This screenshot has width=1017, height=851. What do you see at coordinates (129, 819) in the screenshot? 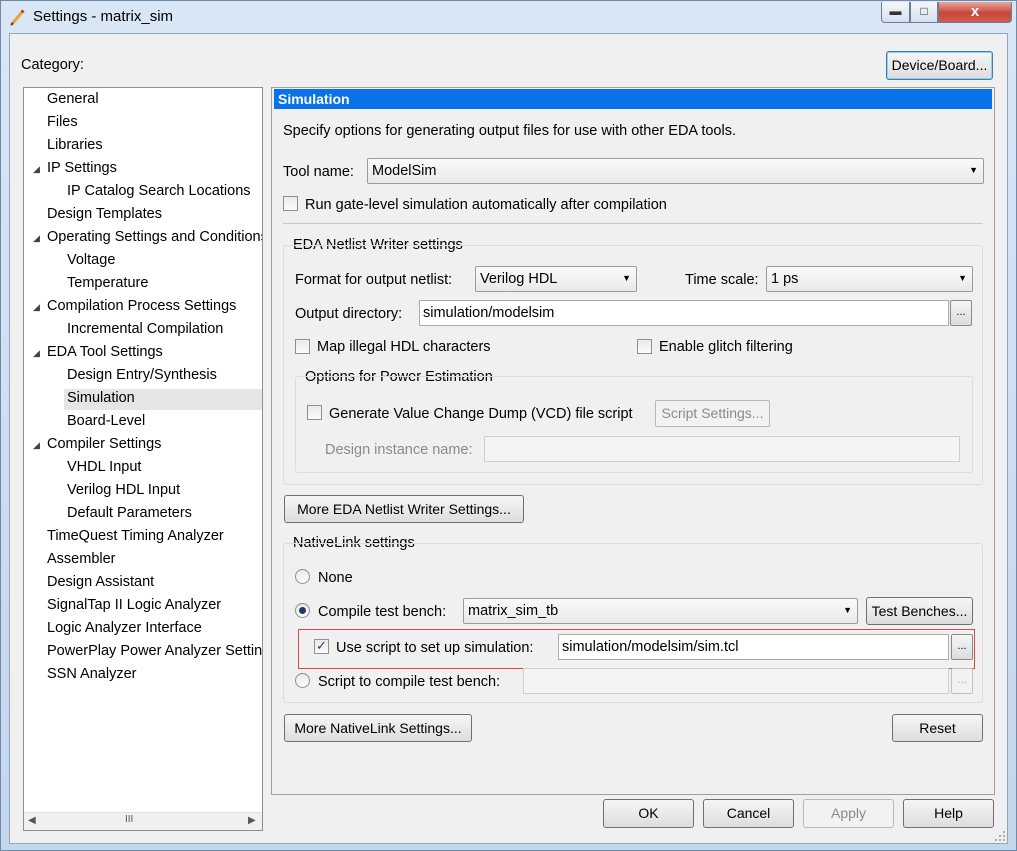
I see `scroll-thumb: III` at bounding box center [129, 819].